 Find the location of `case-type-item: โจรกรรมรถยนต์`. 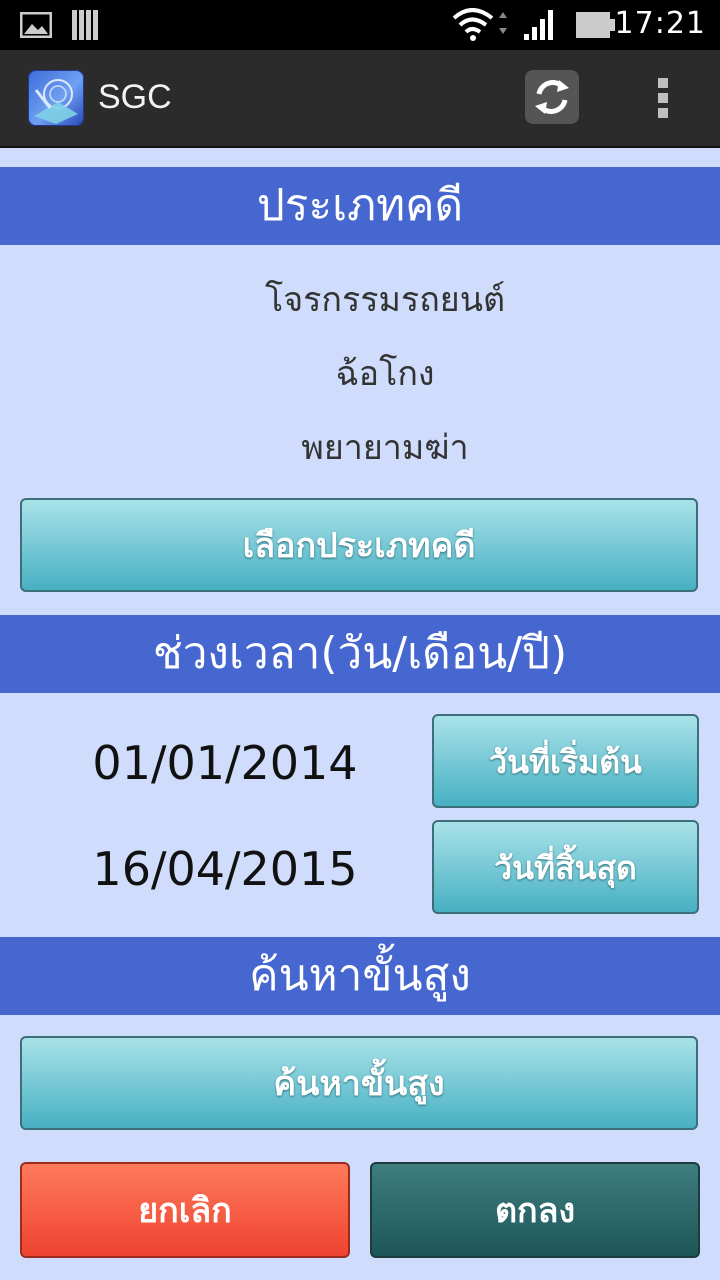

case-type-item: โจรกรรมรถยนต์ is located at coordinates (385, 300).